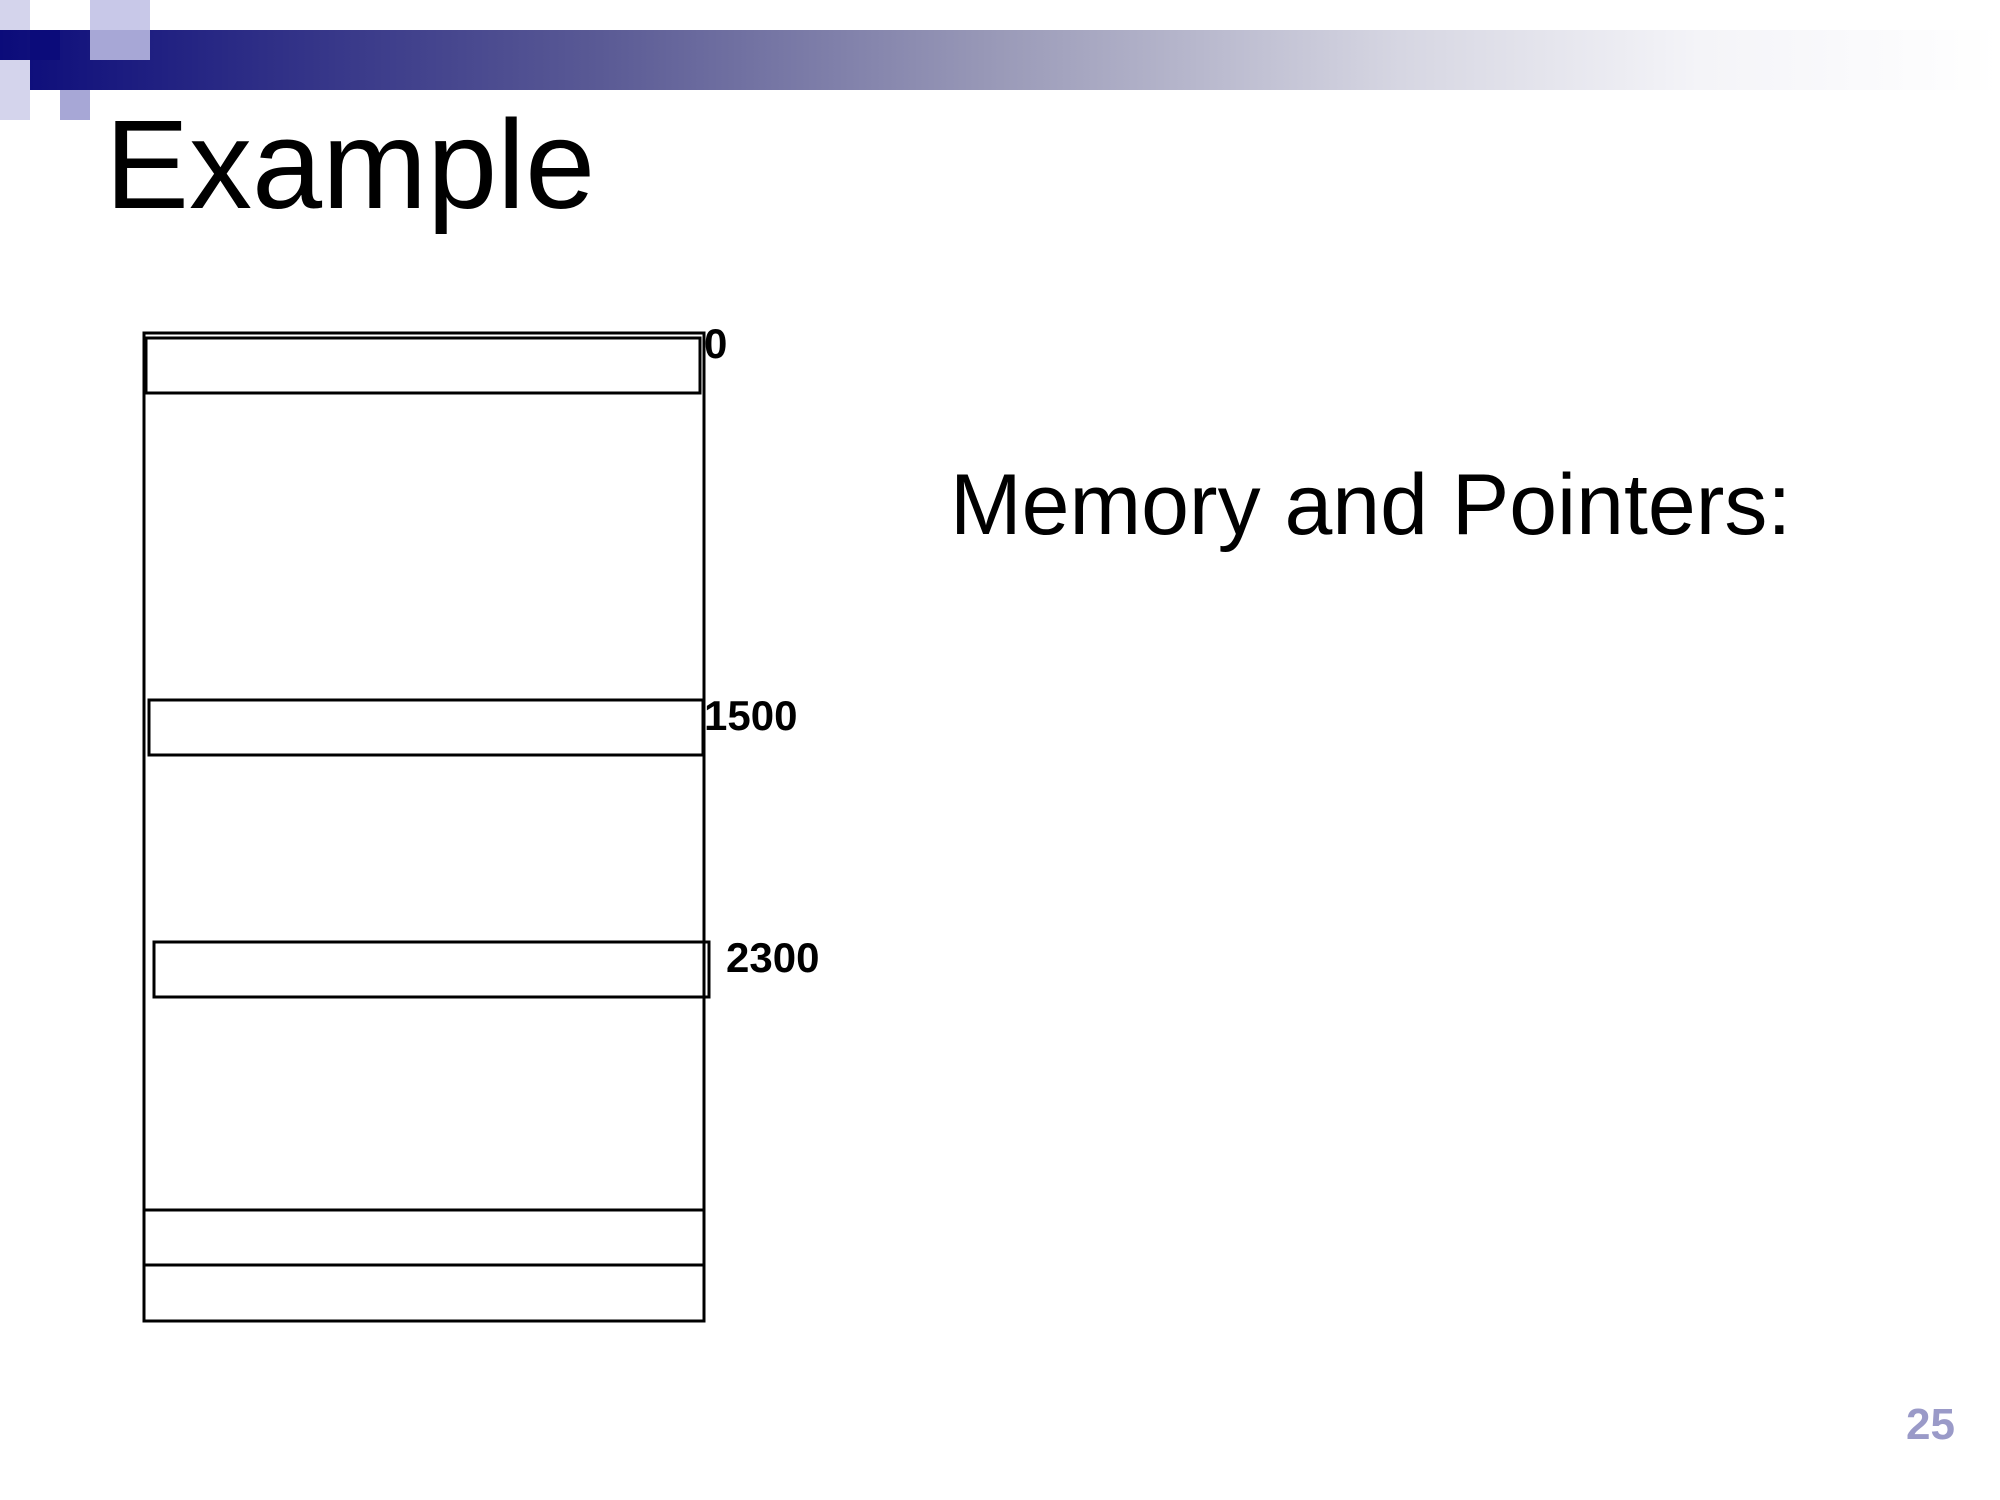 The image size is (2000, 1500). I want to click on page-number: 25, so click(1930, 1424).